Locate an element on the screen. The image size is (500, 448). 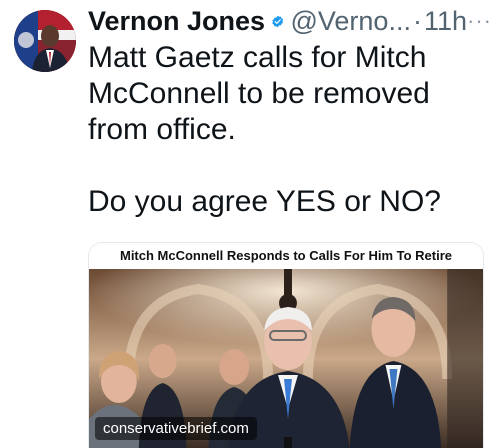
card-source: conservativebrief.com is located at coordinates (176, 428).